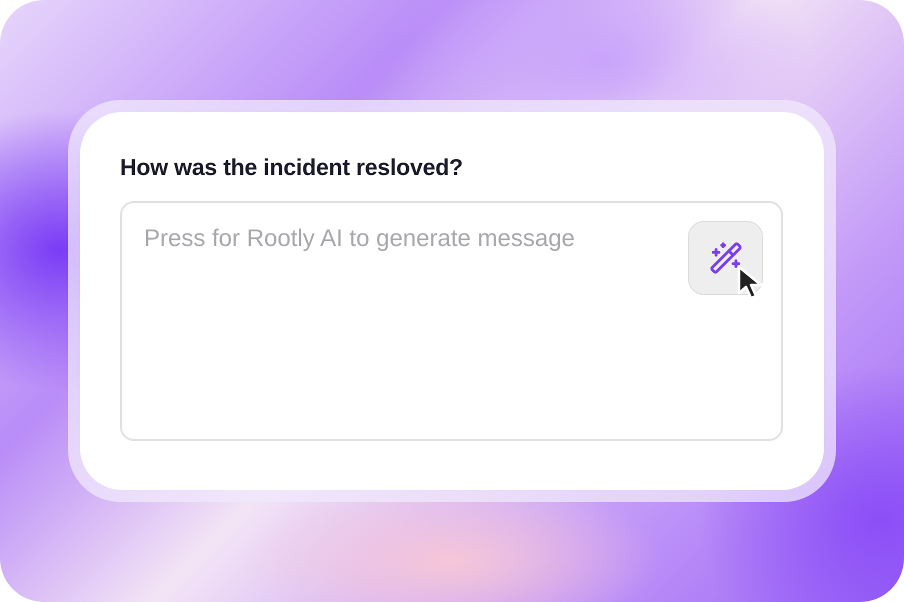 The image size is (904, 602). What do you see at coordinates (725, 258) in the screenshot?
I see `magic-wand-icon` at bounding box center [725, 258].